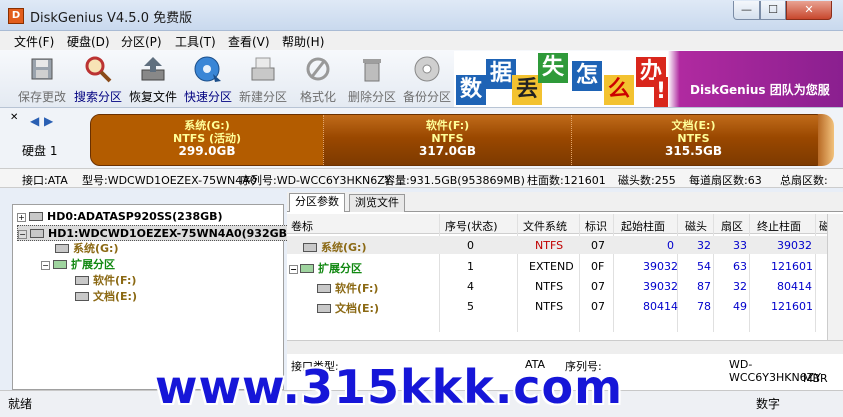  What do you see at coordinates (792, 266) in the screenshot?
I see `cell-end-cylinder: 121601` at bounding box center [792, 266].